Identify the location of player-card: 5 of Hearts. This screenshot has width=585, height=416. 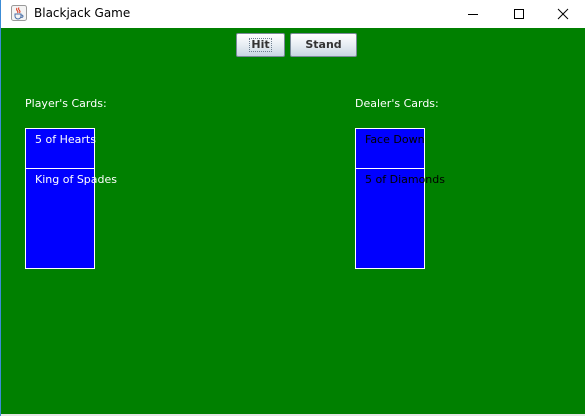
(60, 148).